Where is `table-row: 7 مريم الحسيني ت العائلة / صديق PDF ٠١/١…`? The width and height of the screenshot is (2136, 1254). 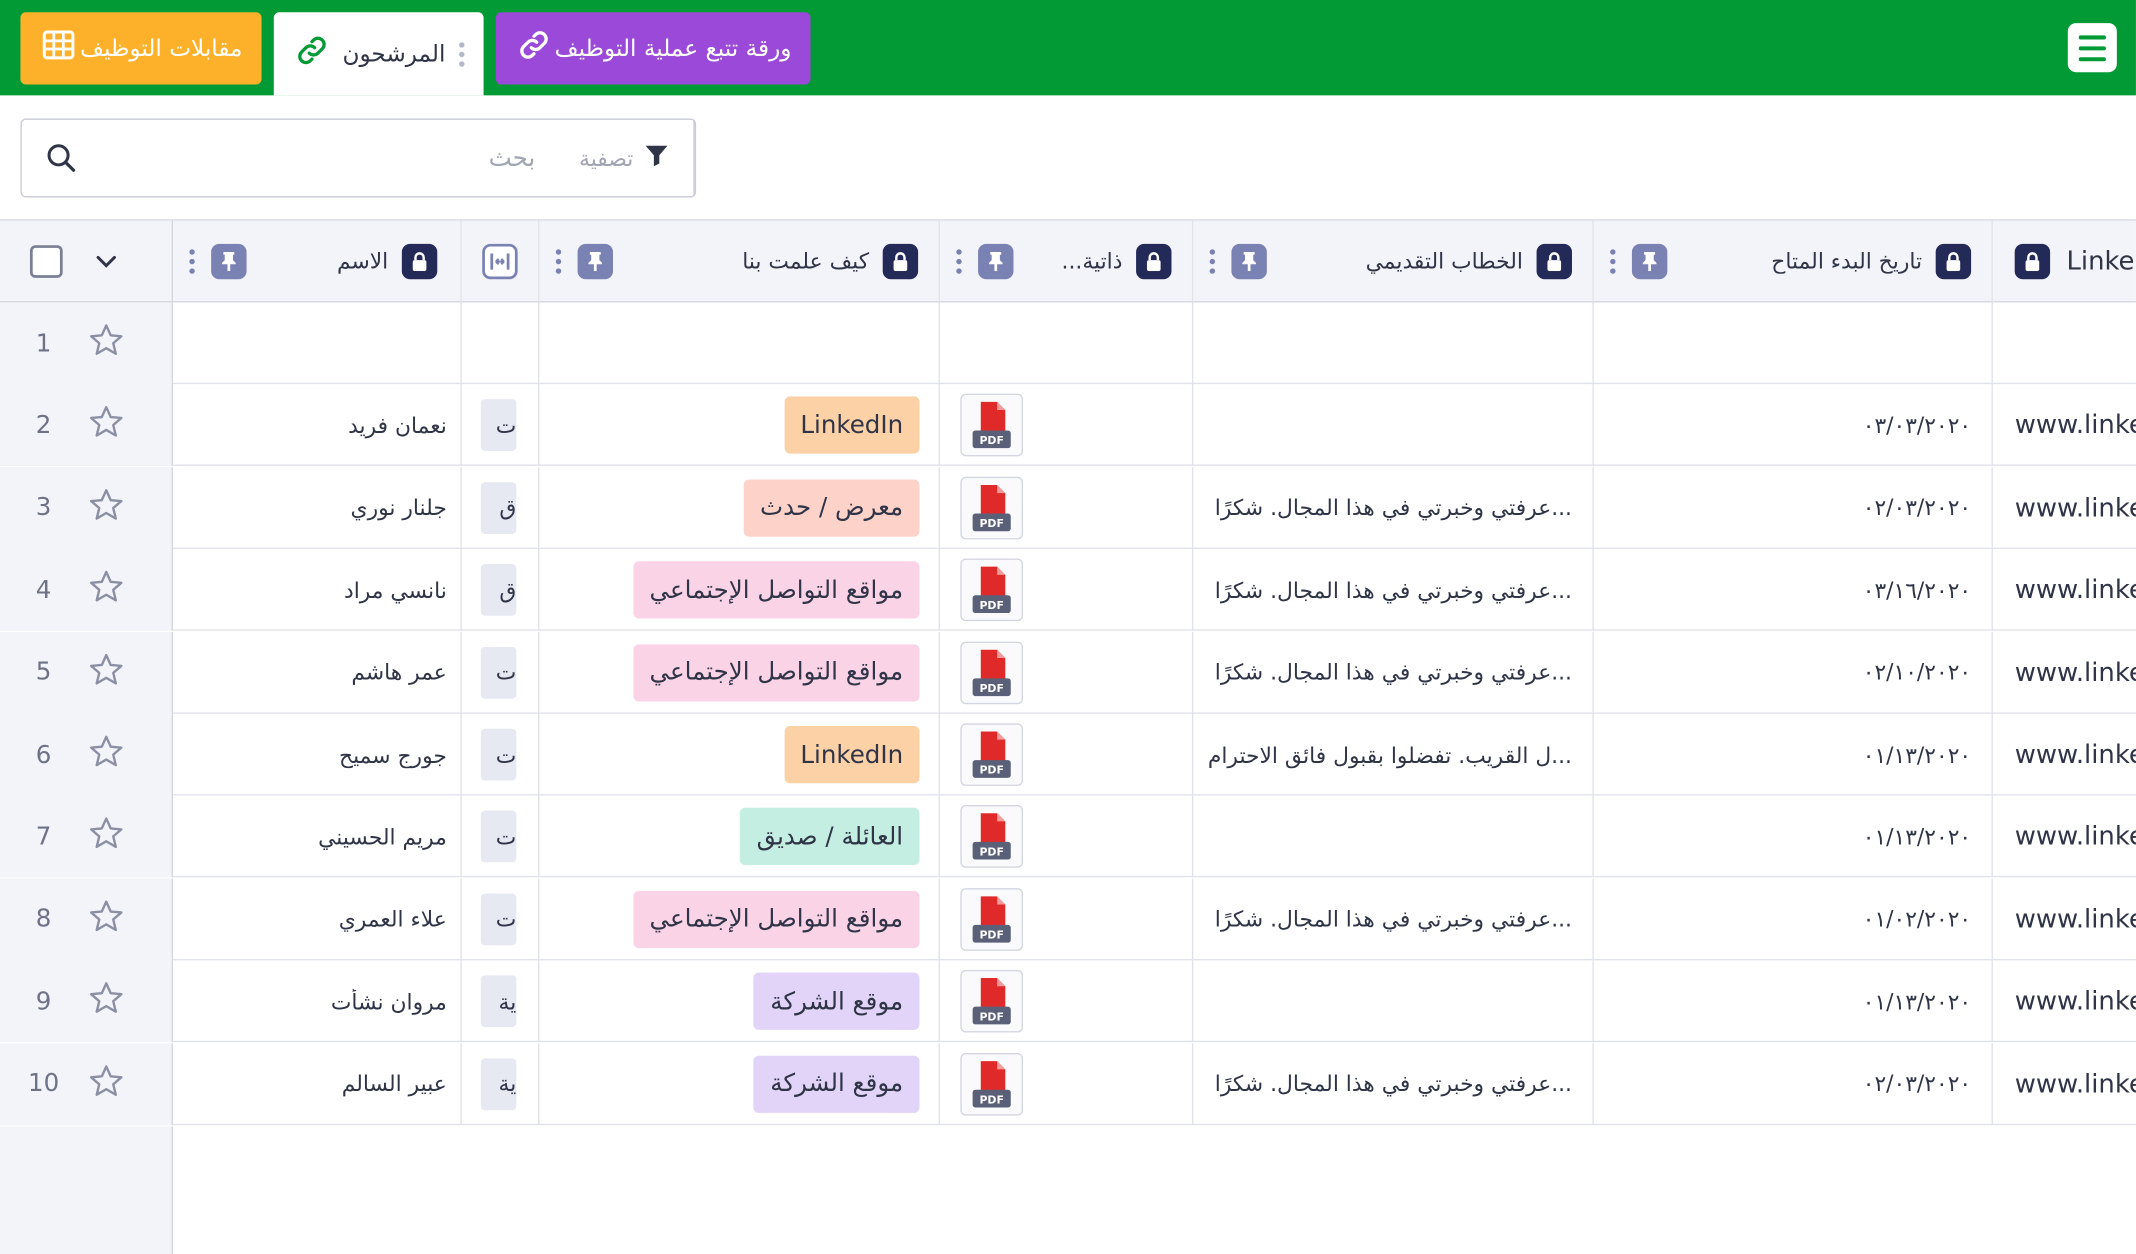 table-row: 7 مريم الحسيني ت العائلة / صديق PDF ٠١/١… is located at coordinates (1068, 837).